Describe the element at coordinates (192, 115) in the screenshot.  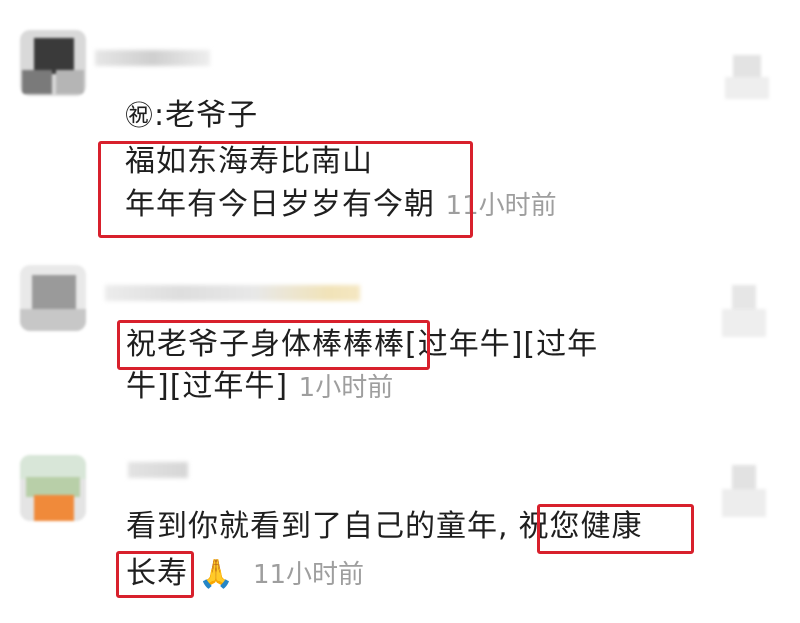
I see `comment-header: ㊗:老爷子` at that location.